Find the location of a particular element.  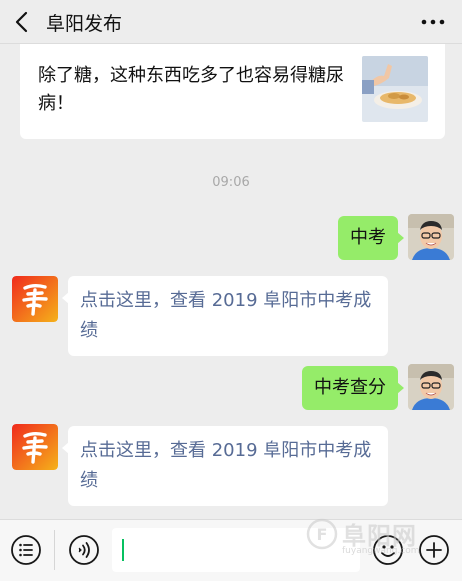

article-thumbnail-image is located at coordinates (395, 89).